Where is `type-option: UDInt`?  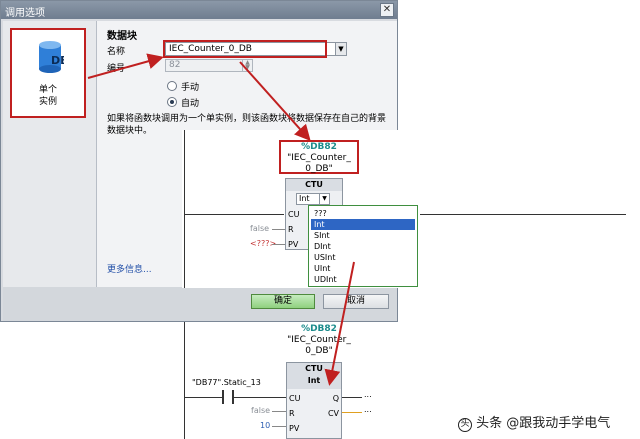
type-option: UDInt is located at coordinates (363, 279).